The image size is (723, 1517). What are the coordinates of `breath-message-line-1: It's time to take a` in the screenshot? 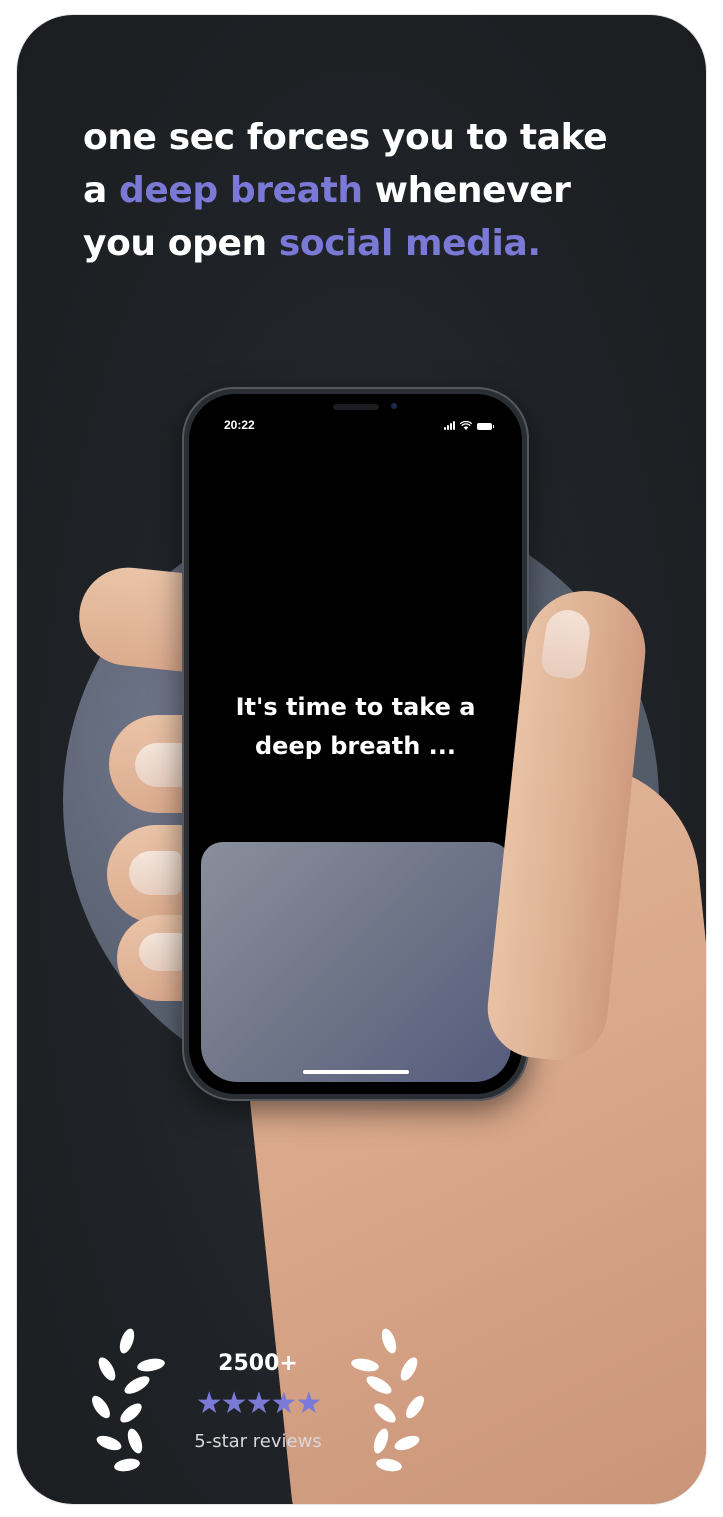 It's located at (355, 707).